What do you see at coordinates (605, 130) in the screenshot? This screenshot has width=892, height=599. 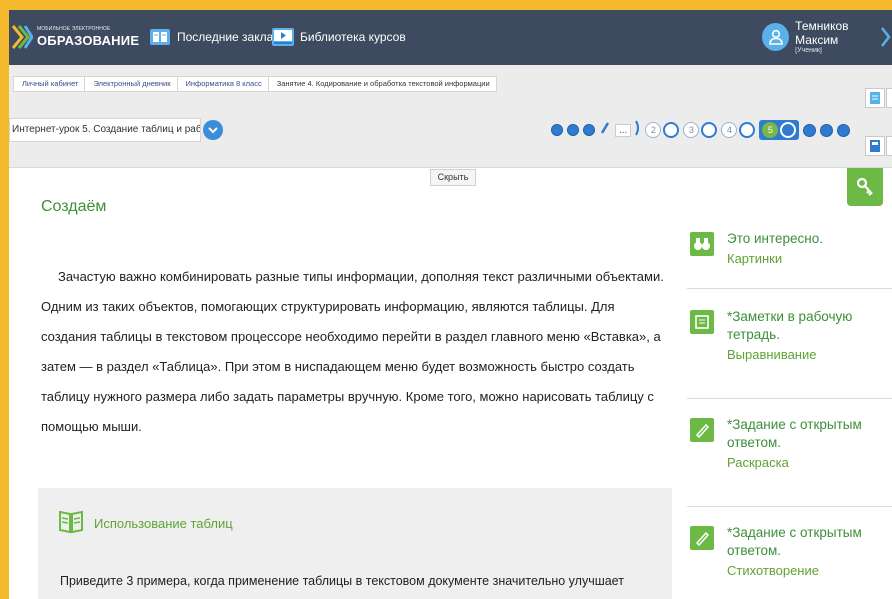 I see `pencil-small-icon` at bounding box center [605, 130].